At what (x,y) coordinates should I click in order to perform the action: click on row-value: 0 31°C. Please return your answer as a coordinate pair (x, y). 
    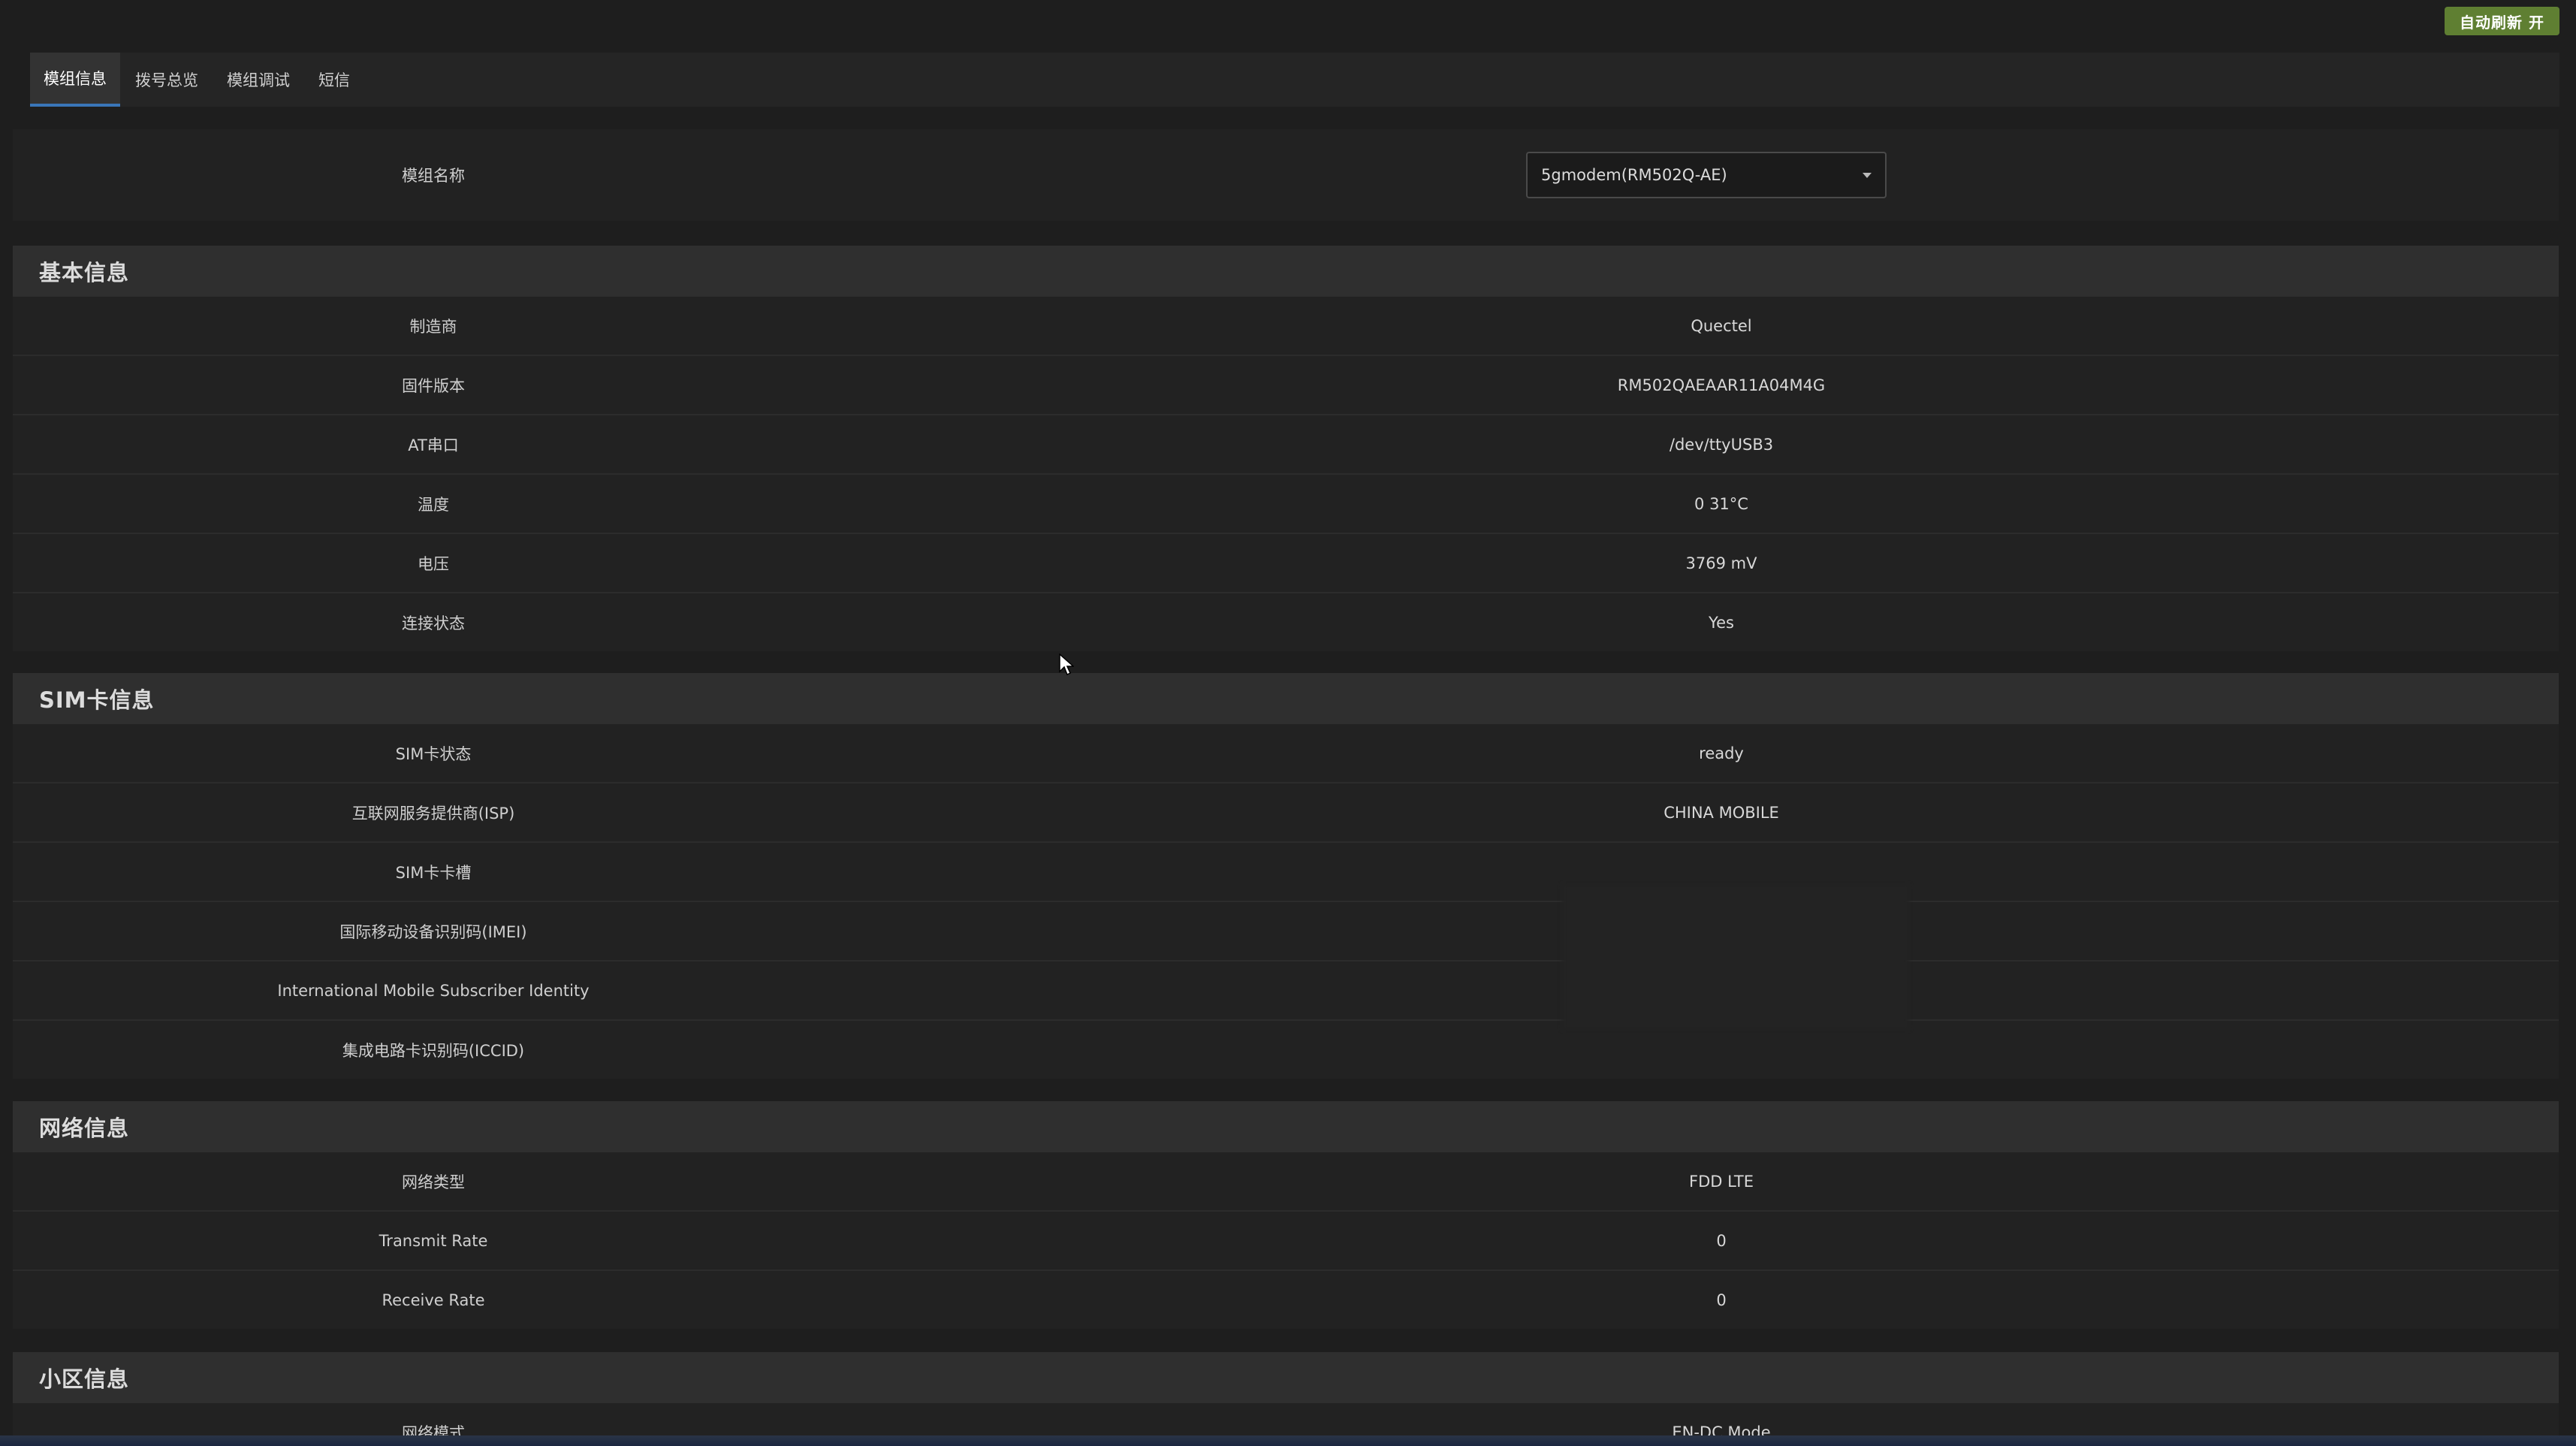
    Looking at the image, I should click on (1721, 503).